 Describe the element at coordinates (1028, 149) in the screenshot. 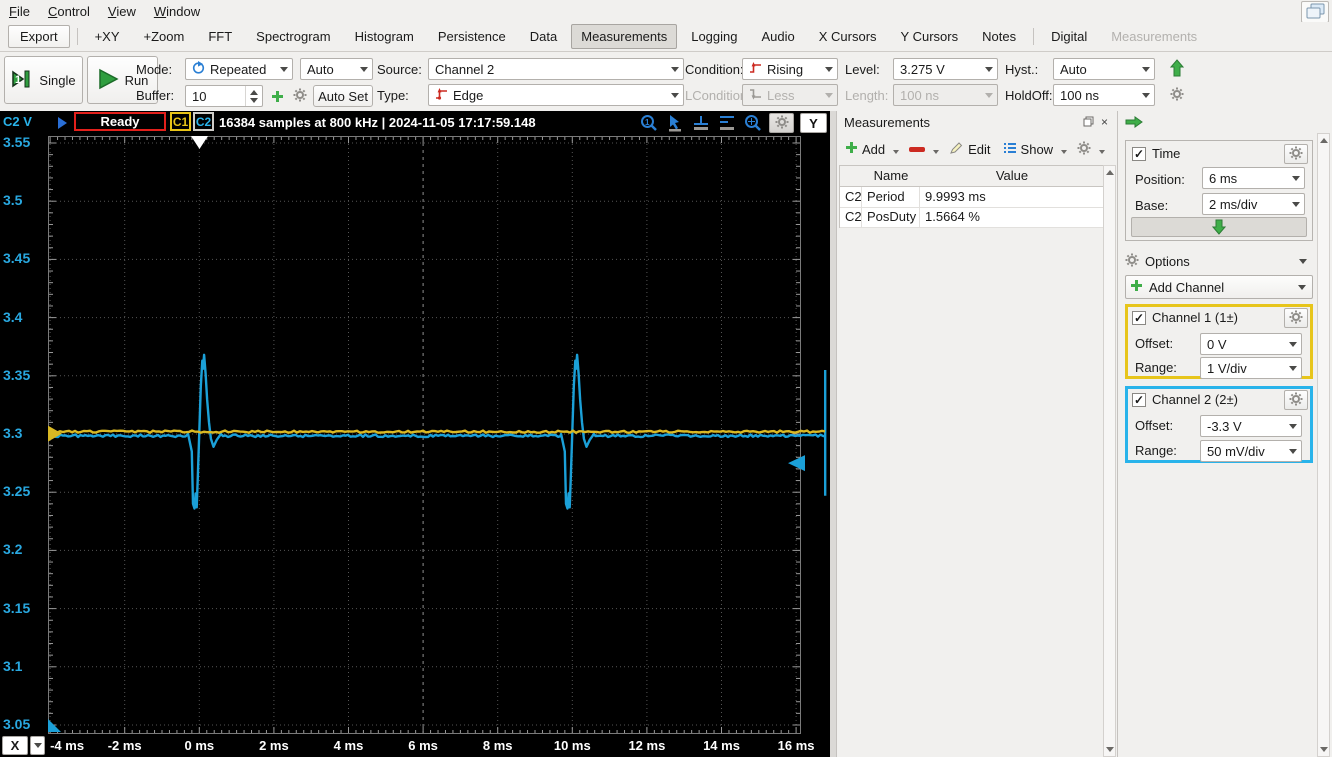

I see `show-measurement-button: Show` at that location.